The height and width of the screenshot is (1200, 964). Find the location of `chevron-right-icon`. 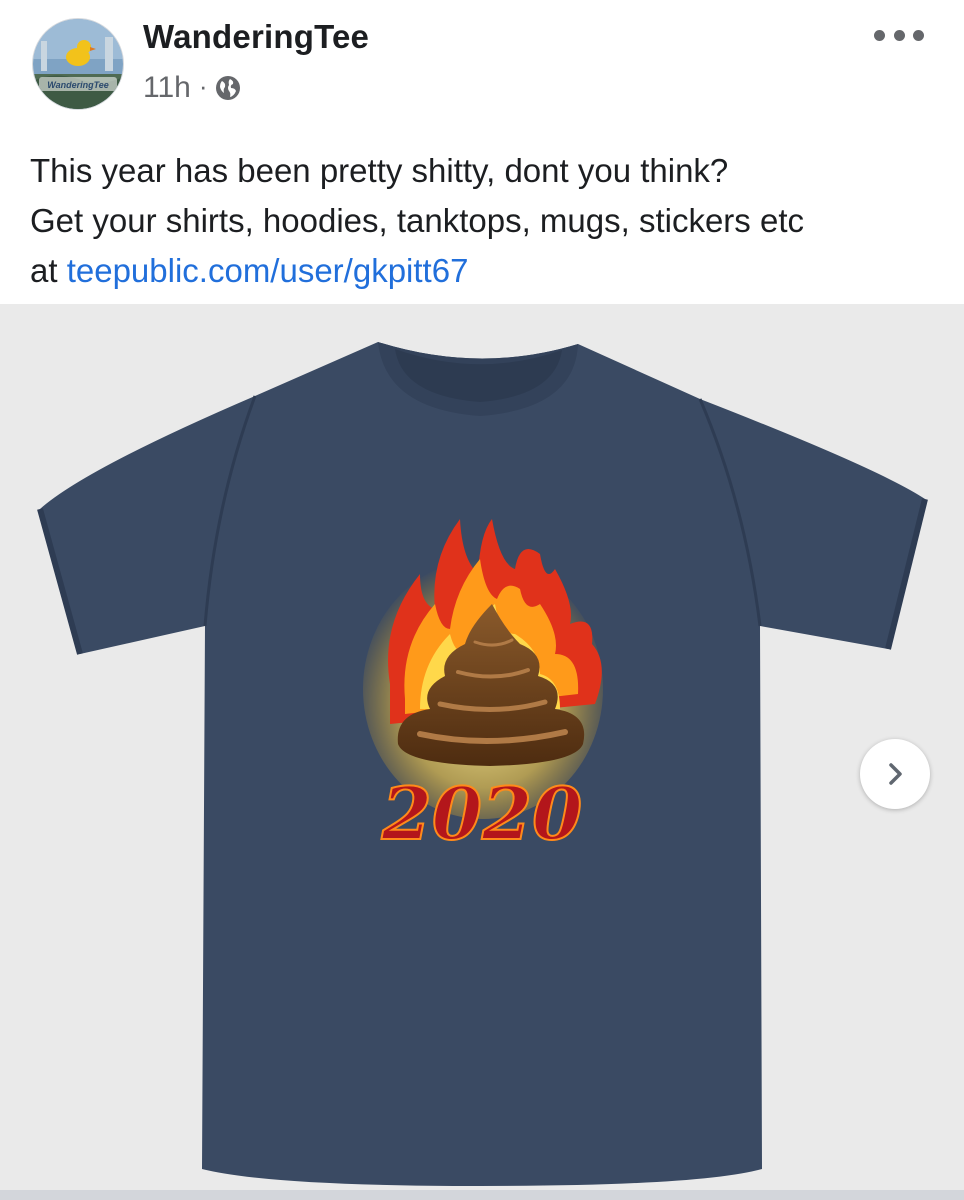

chevron-right-icon is located at coordinates (895, 774).